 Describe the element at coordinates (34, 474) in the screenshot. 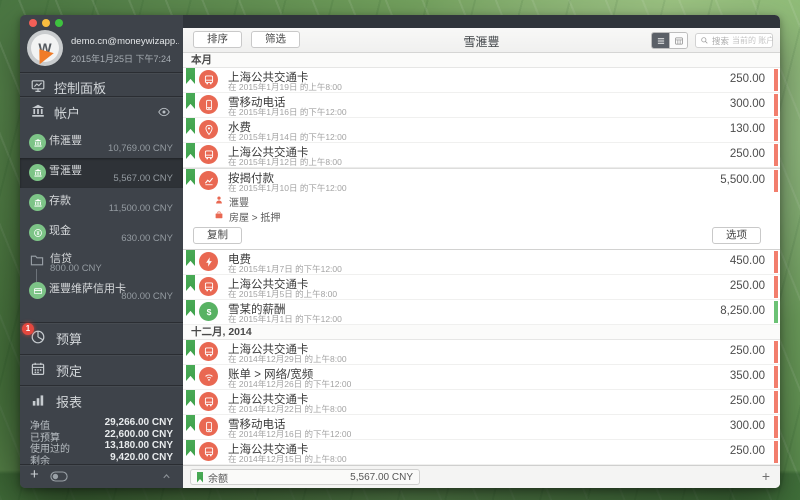

I see `add-account-button: +` at that location.